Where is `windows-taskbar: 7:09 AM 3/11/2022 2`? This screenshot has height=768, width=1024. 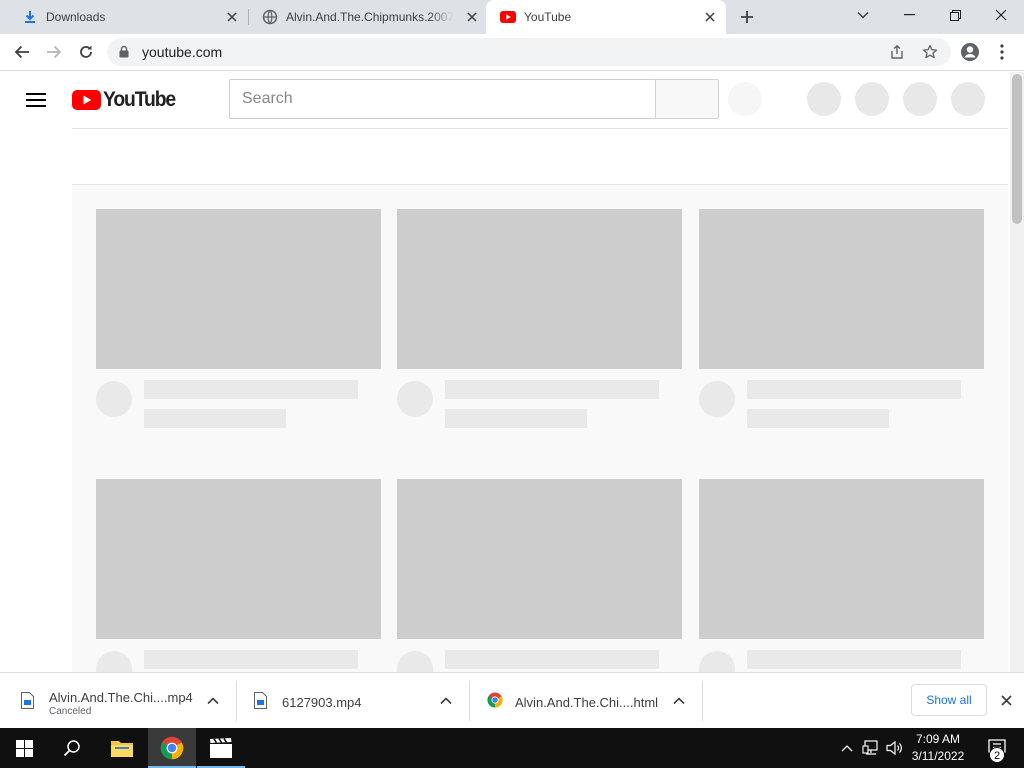
windows-taskbar: 7:09 AM 3/11/2022 2 is located at coordinates (512, 748).